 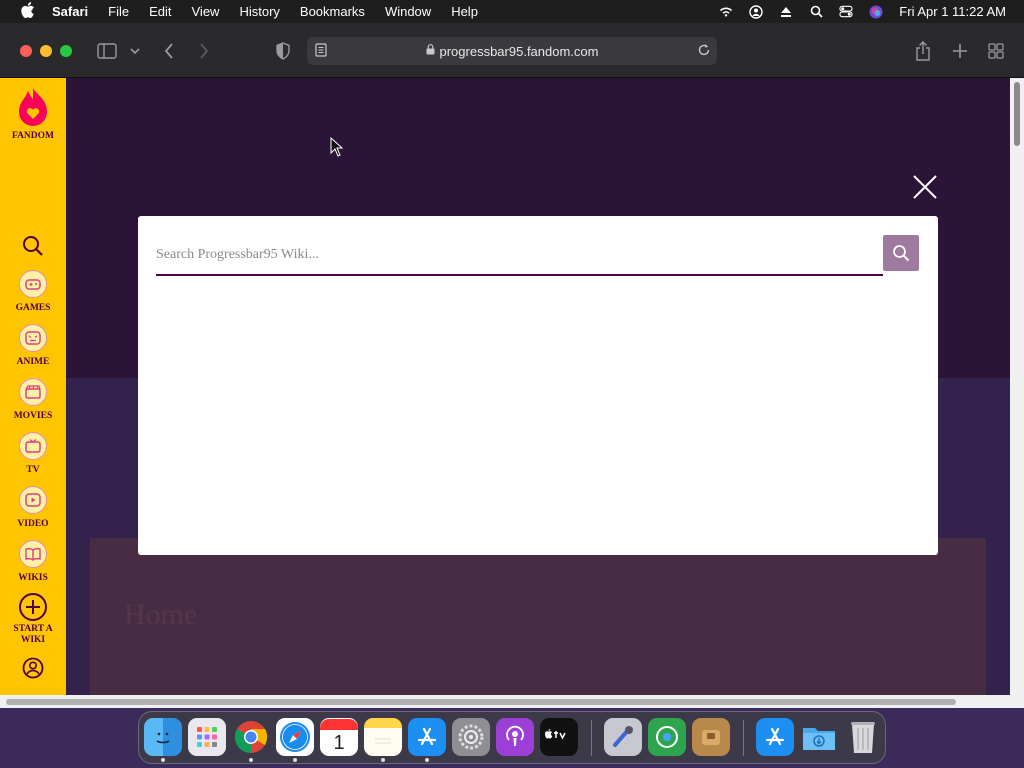 I want to click on sidebar-item-label: VIDEO, so click(x=33, y=524).